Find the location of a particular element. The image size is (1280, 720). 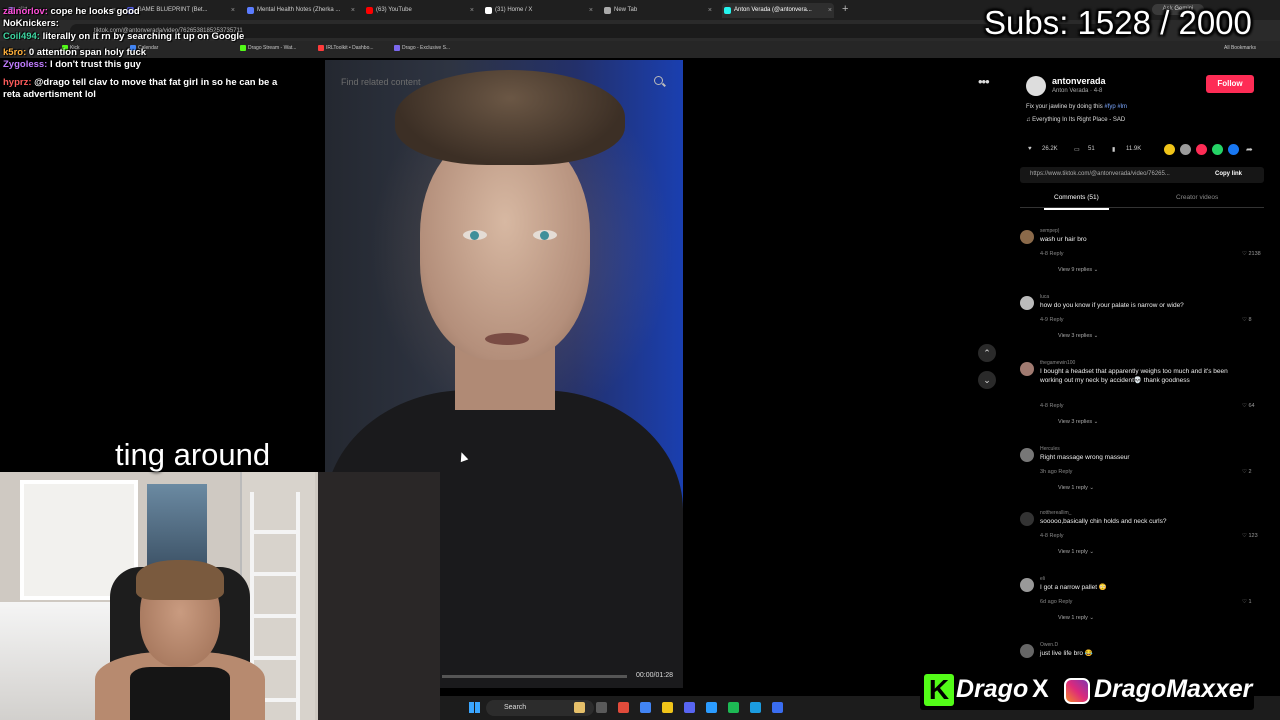

comment-username: eli is located at coordinates (1042, 579).